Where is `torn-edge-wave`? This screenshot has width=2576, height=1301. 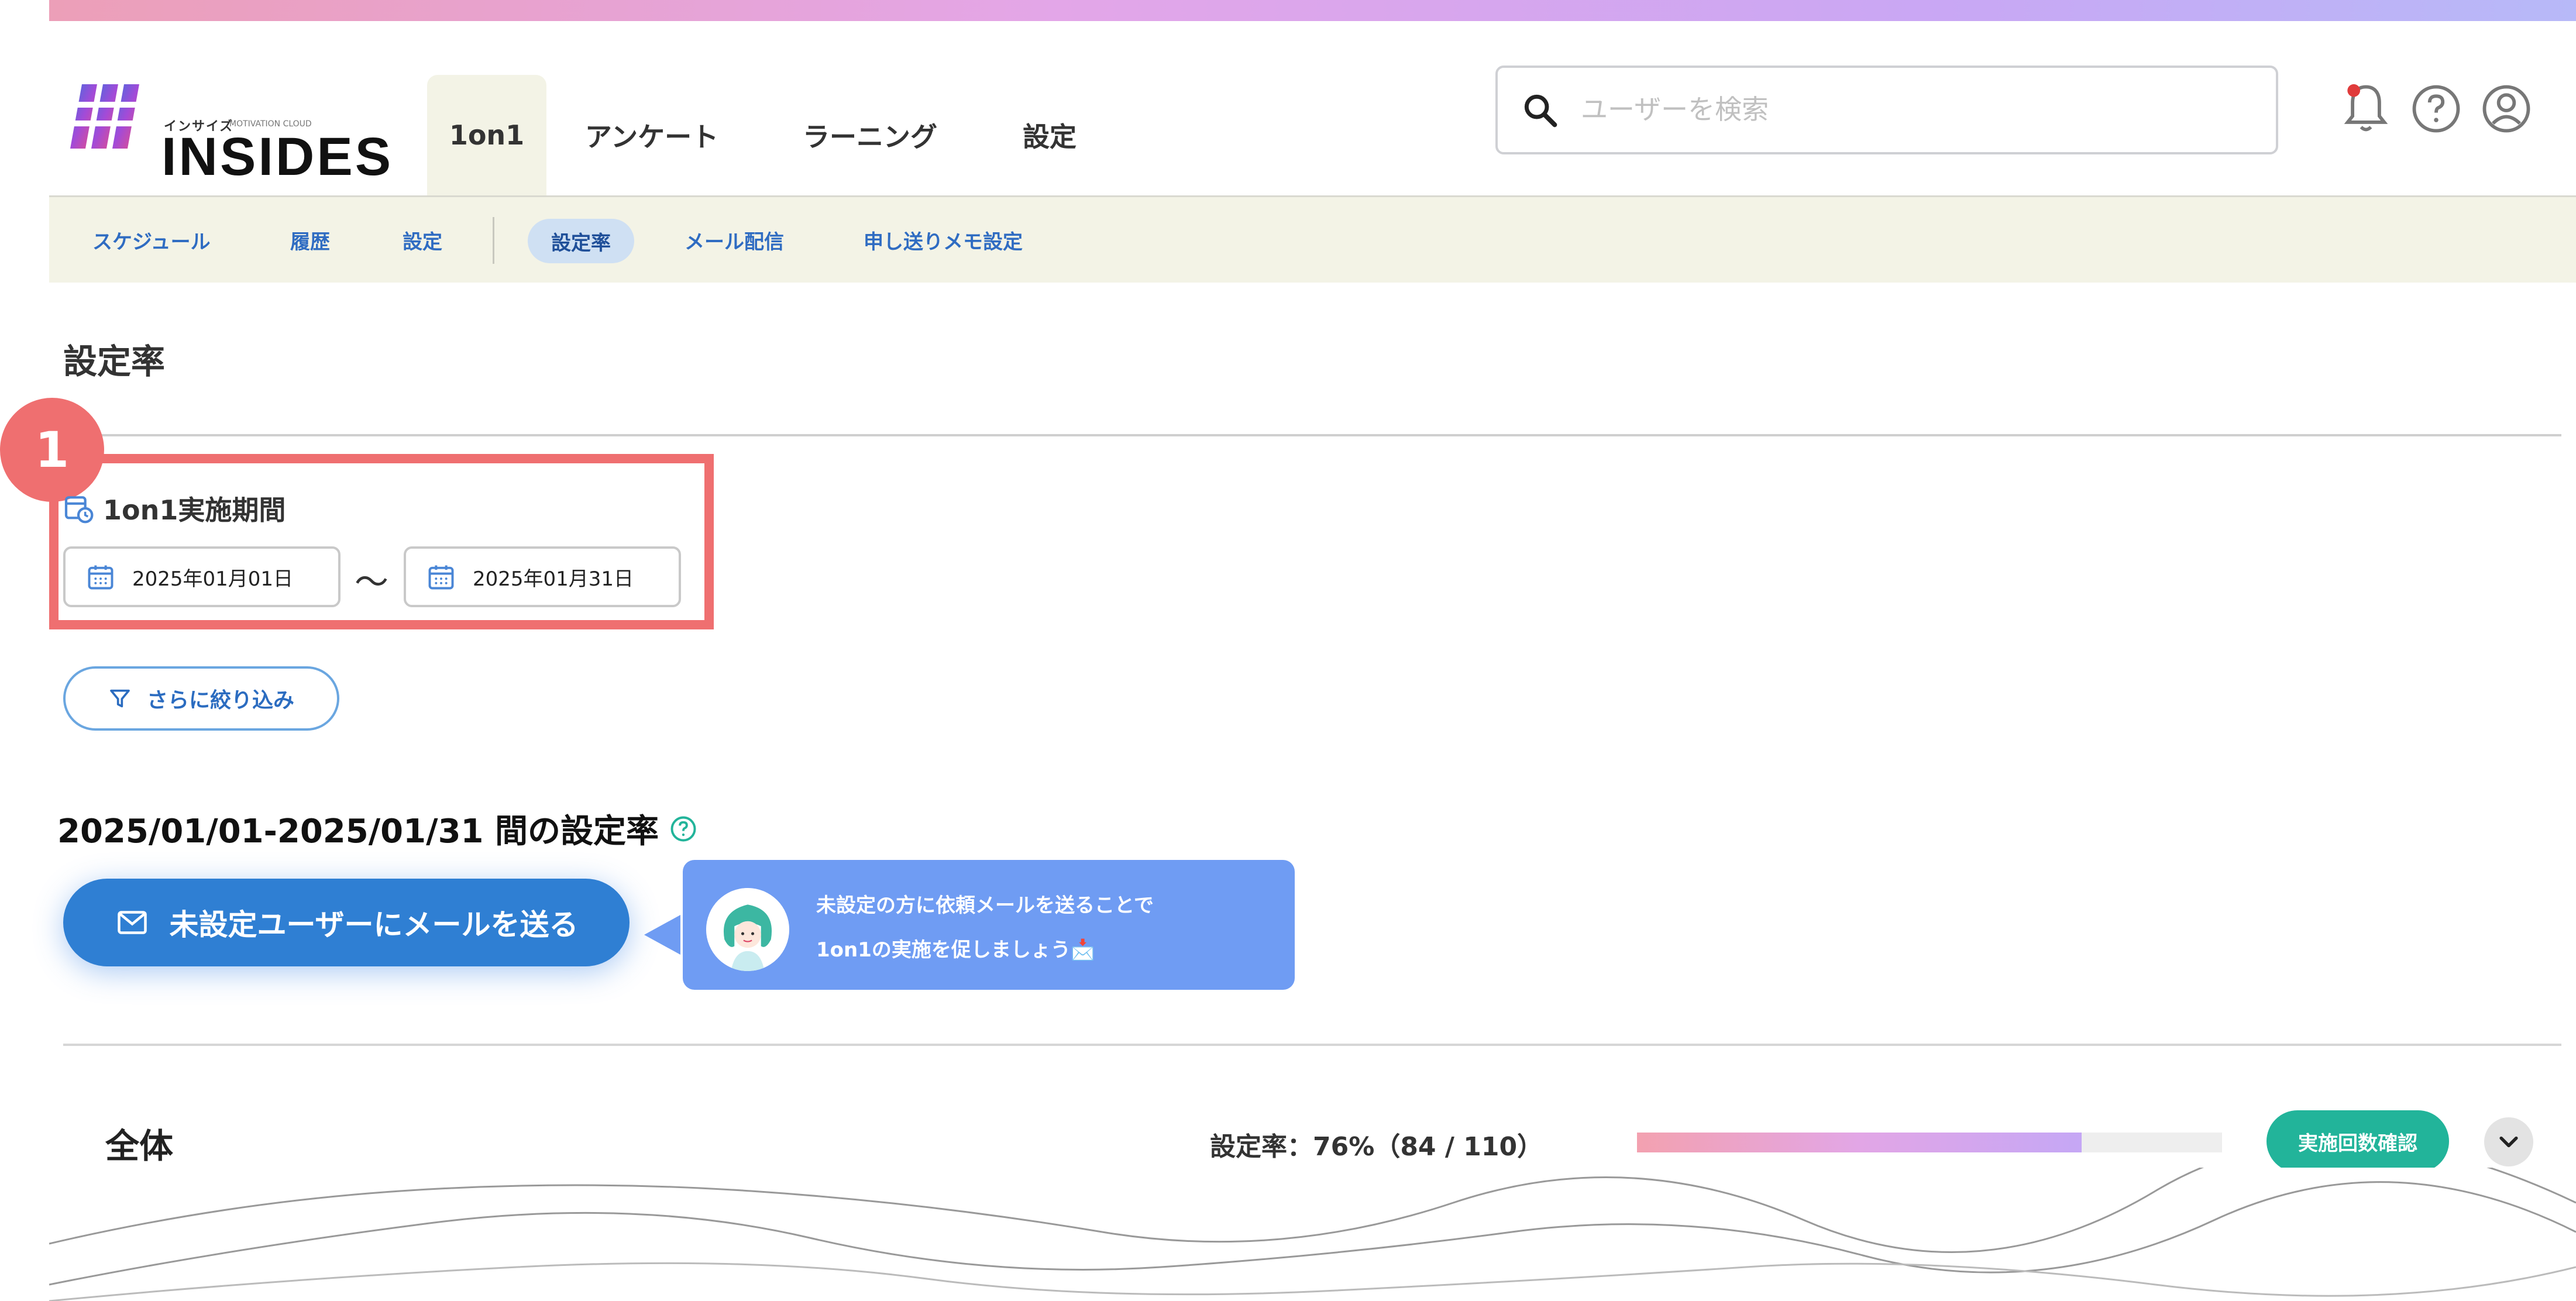
torn-edge-wave is located at coordinates (1313, 1234).